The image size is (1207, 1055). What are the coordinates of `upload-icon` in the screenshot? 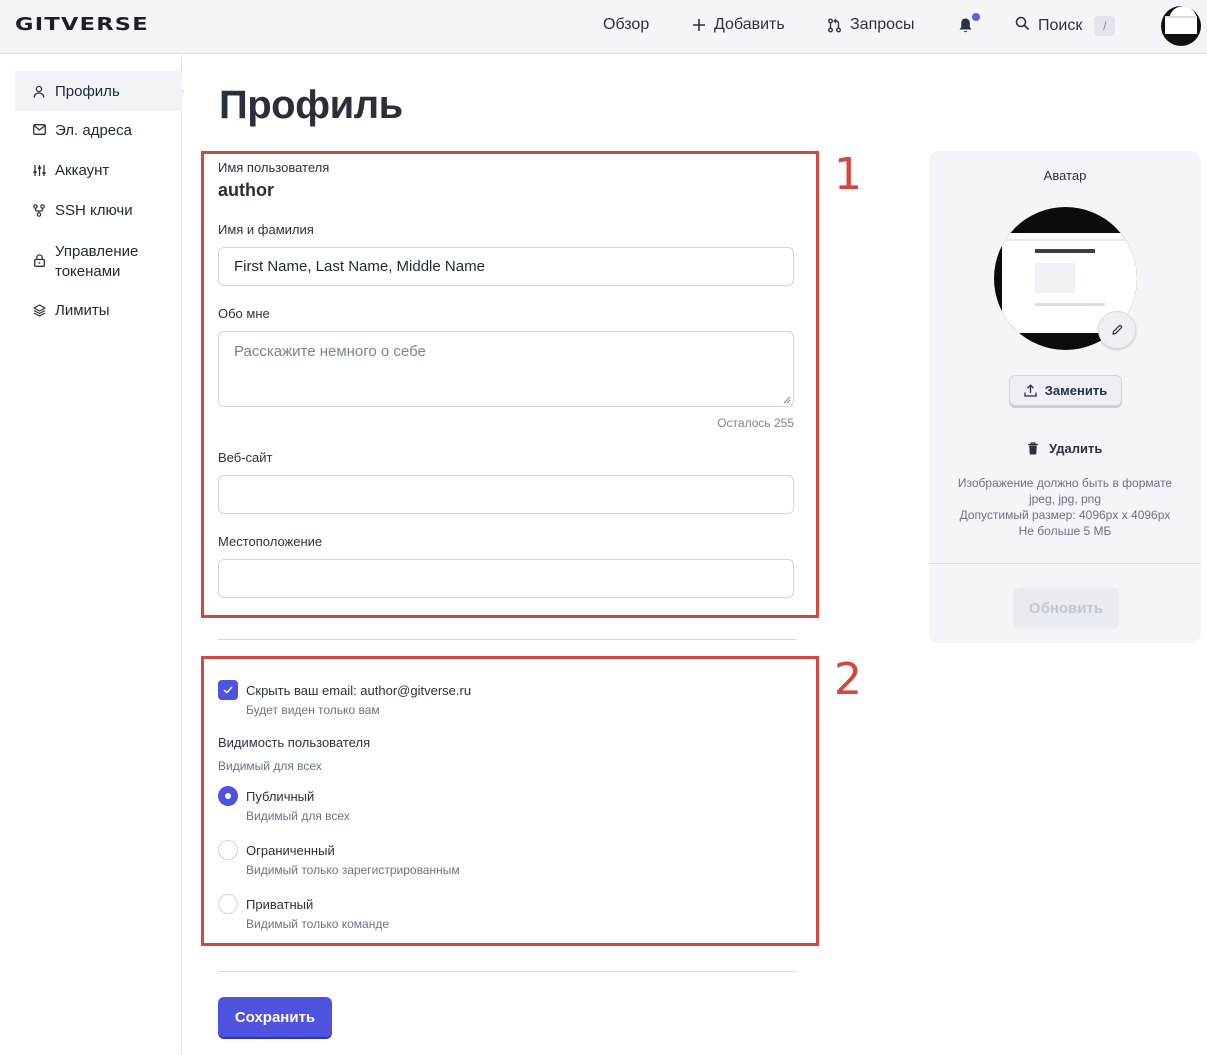 It's located at (1030, 390).